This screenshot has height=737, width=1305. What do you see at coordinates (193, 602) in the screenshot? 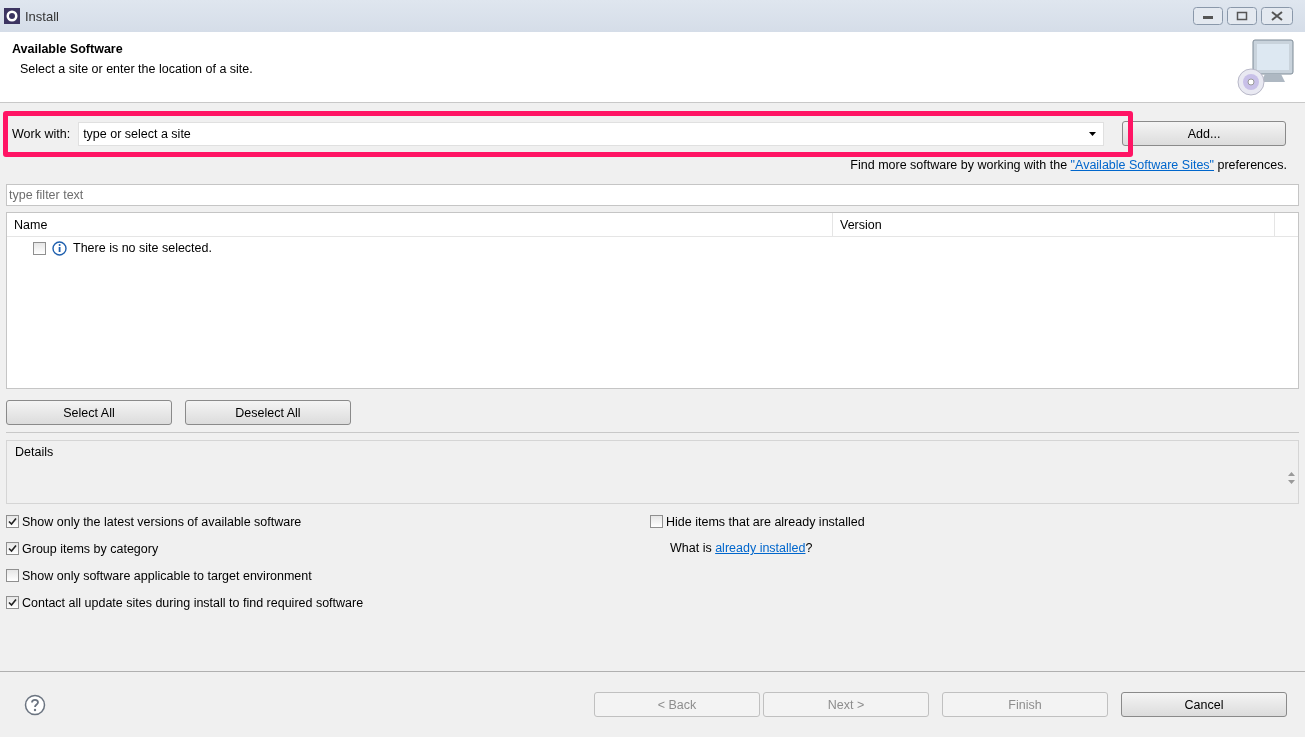
I see `checkbox-label: Contact all update sites during install to find required software` at bounding box center [193, 602].